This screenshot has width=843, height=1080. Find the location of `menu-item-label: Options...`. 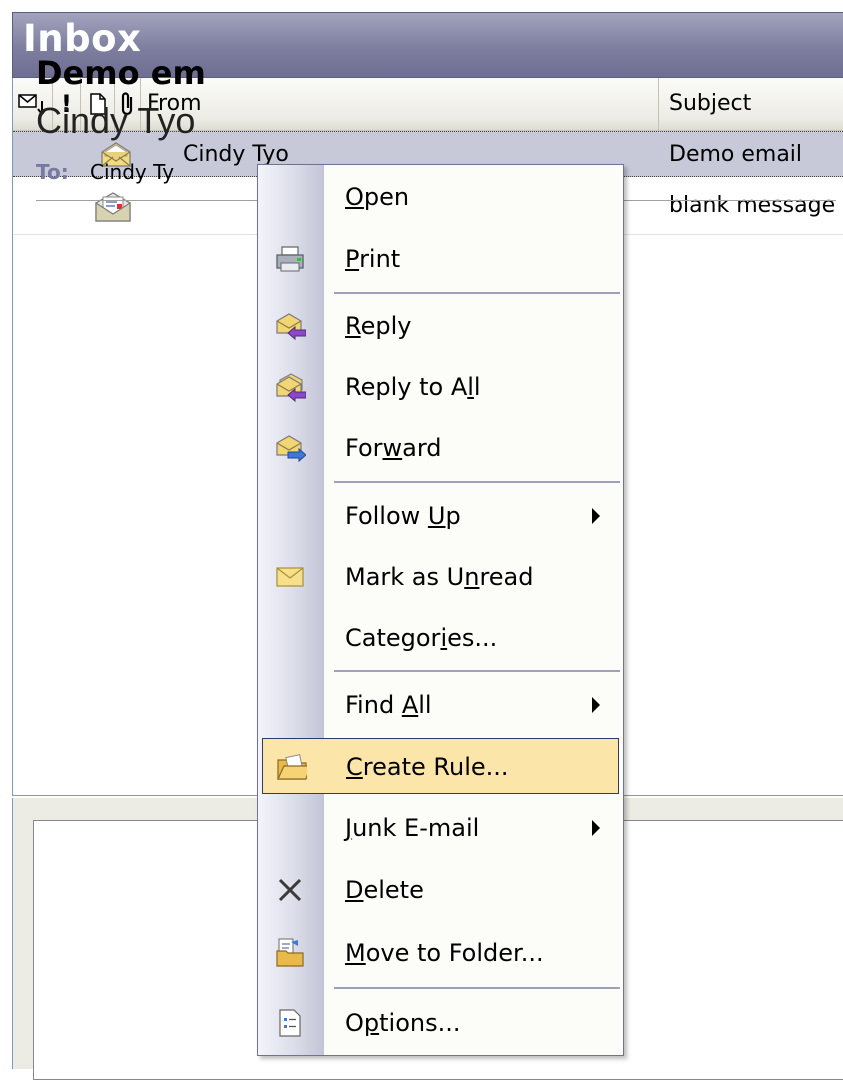

menu-item-label: Options... is located at coordinates (403, 1023).